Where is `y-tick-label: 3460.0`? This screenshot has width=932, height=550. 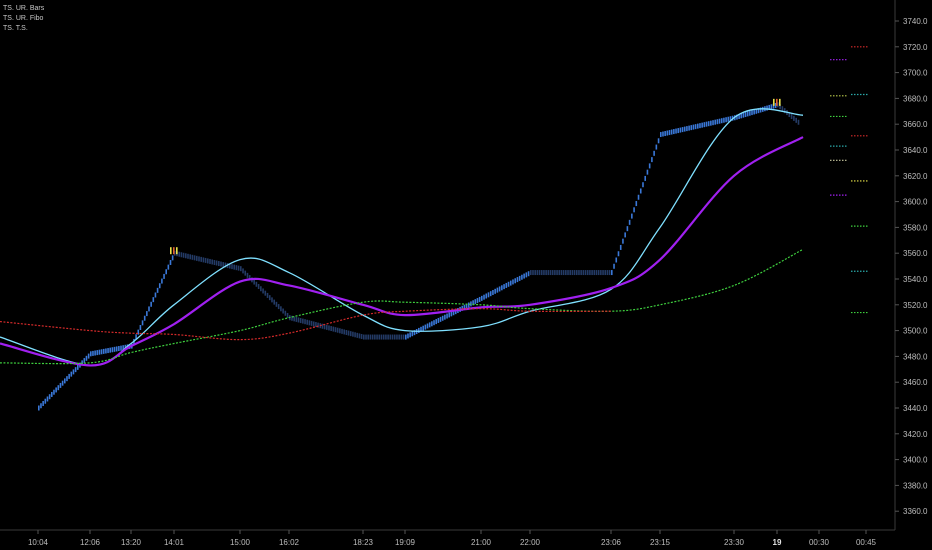
y-tick-label: 3460.0 is located at coordinates (915, 382).